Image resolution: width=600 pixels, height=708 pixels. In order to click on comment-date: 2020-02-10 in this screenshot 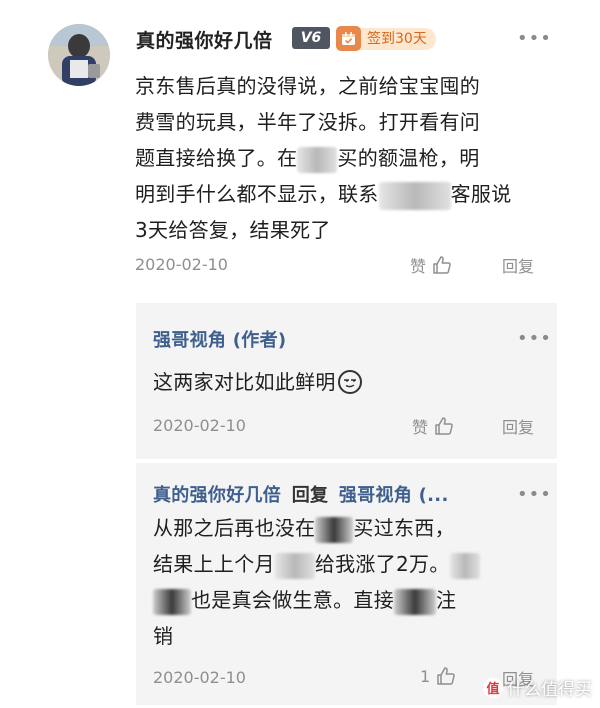, I will do `click(181, 264)`.